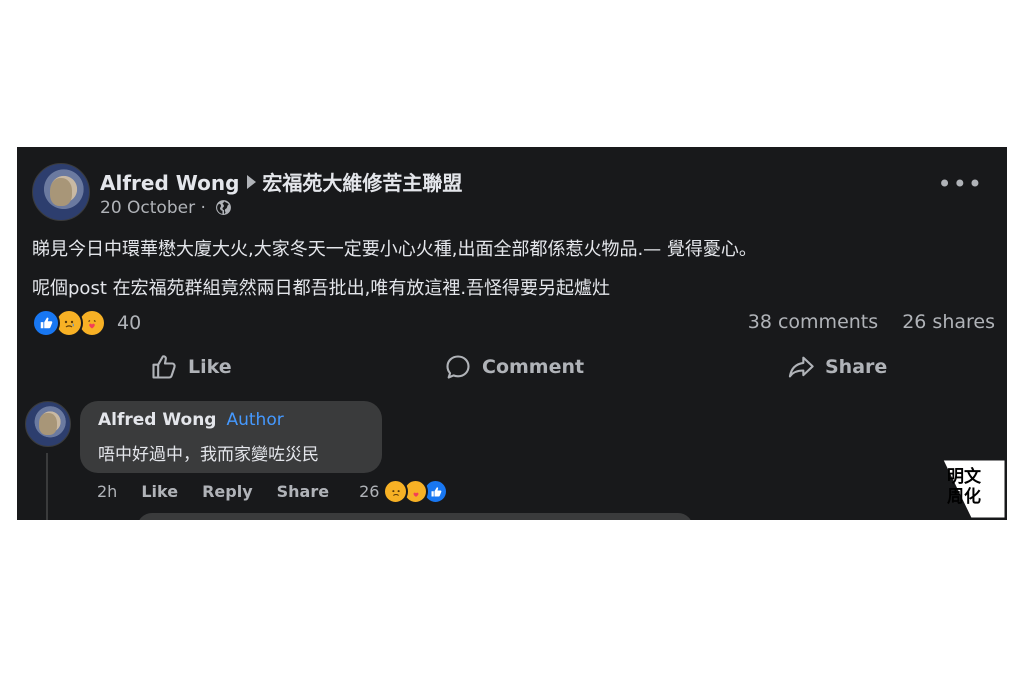  What do you see at coordinates (223, 210) in the screenshot?
I see `globe-icon` at bounding box center [223, 210].